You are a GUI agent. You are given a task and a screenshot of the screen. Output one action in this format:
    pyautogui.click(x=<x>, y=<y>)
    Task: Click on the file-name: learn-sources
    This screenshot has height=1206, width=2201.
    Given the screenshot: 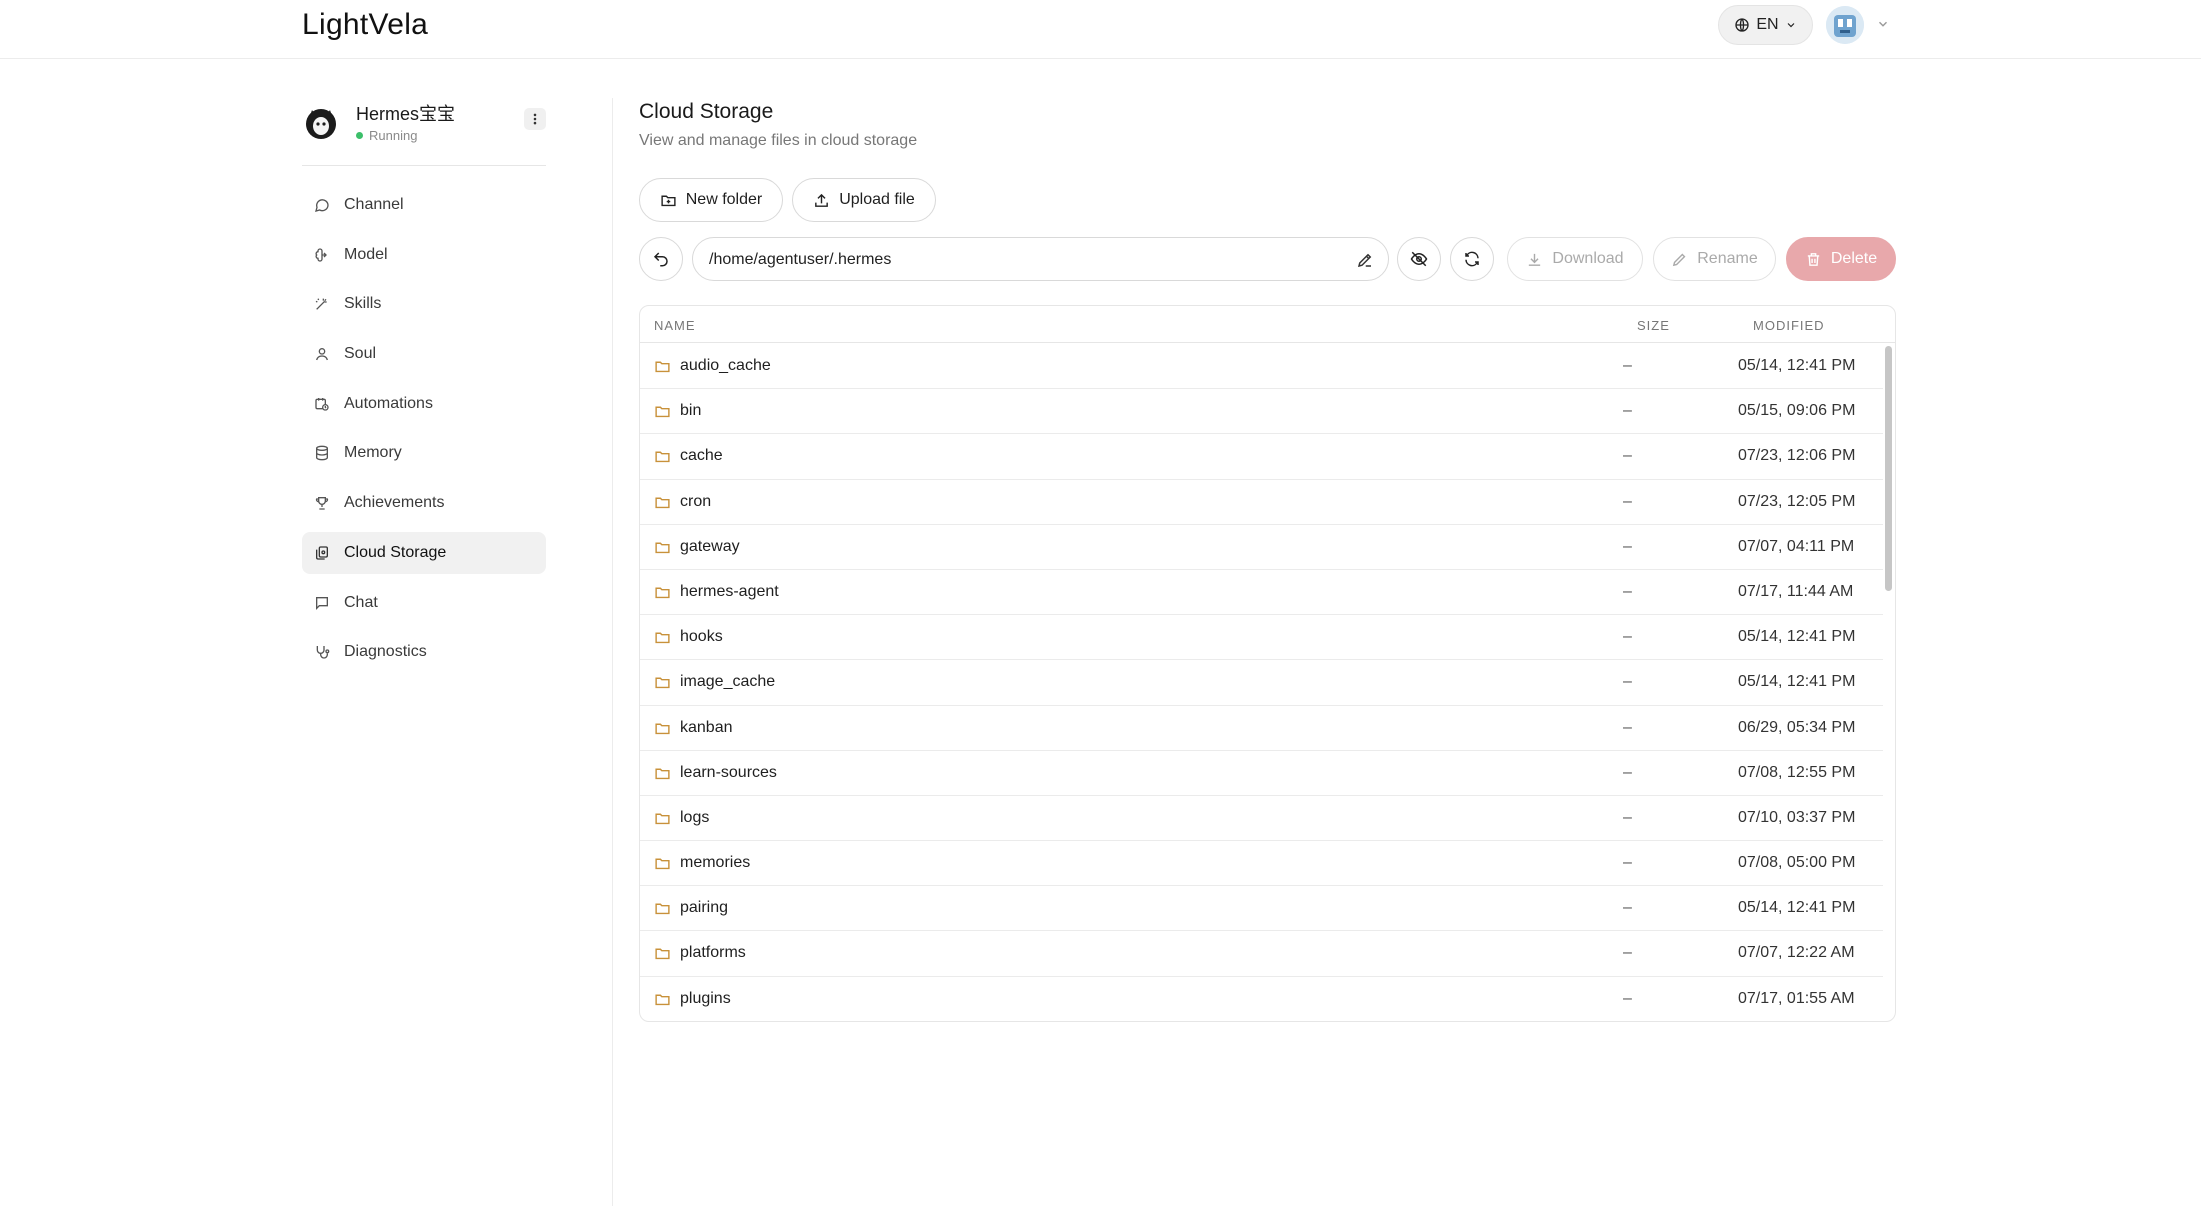 What is the action you would take?
    pyautogui.click(x=728, y=772)
    